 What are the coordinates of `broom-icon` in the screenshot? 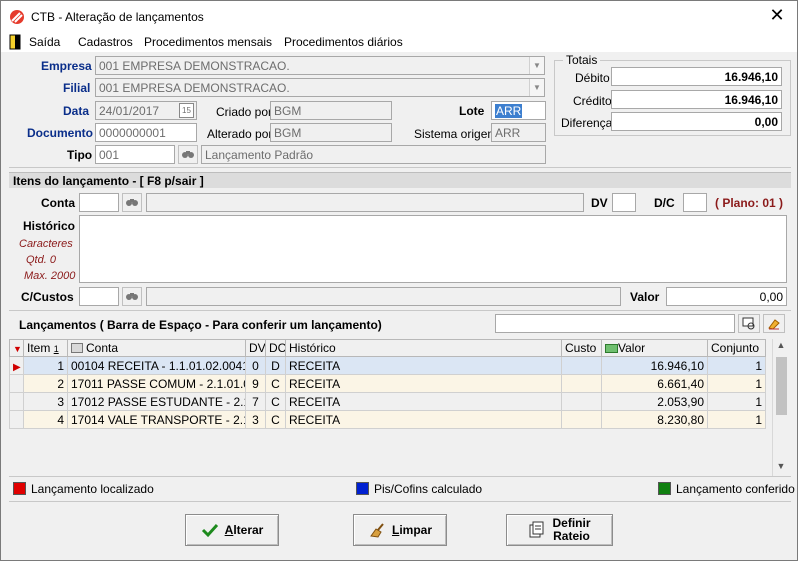 It's located at (377, 530).